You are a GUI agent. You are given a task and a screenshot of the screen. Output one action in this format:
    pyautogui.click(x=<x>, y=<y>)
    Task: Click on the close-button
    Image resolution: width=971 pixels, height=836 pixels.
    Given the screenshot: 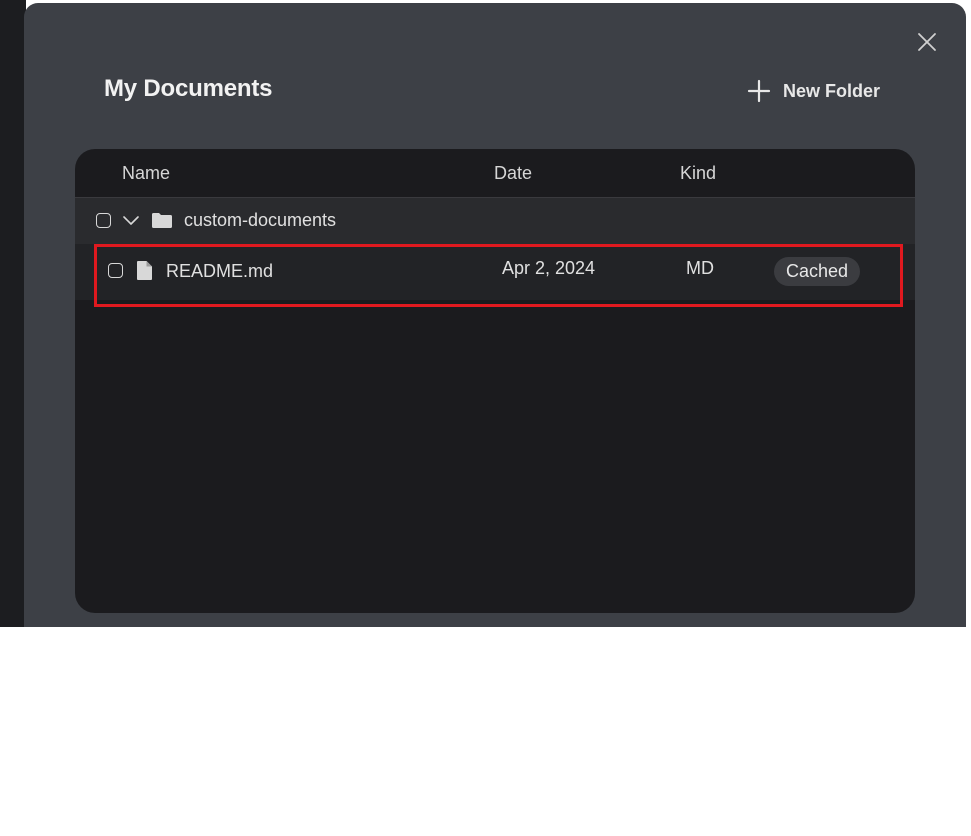 What is the action you would take?
    pyautogui.click(x=927, y=42)
    